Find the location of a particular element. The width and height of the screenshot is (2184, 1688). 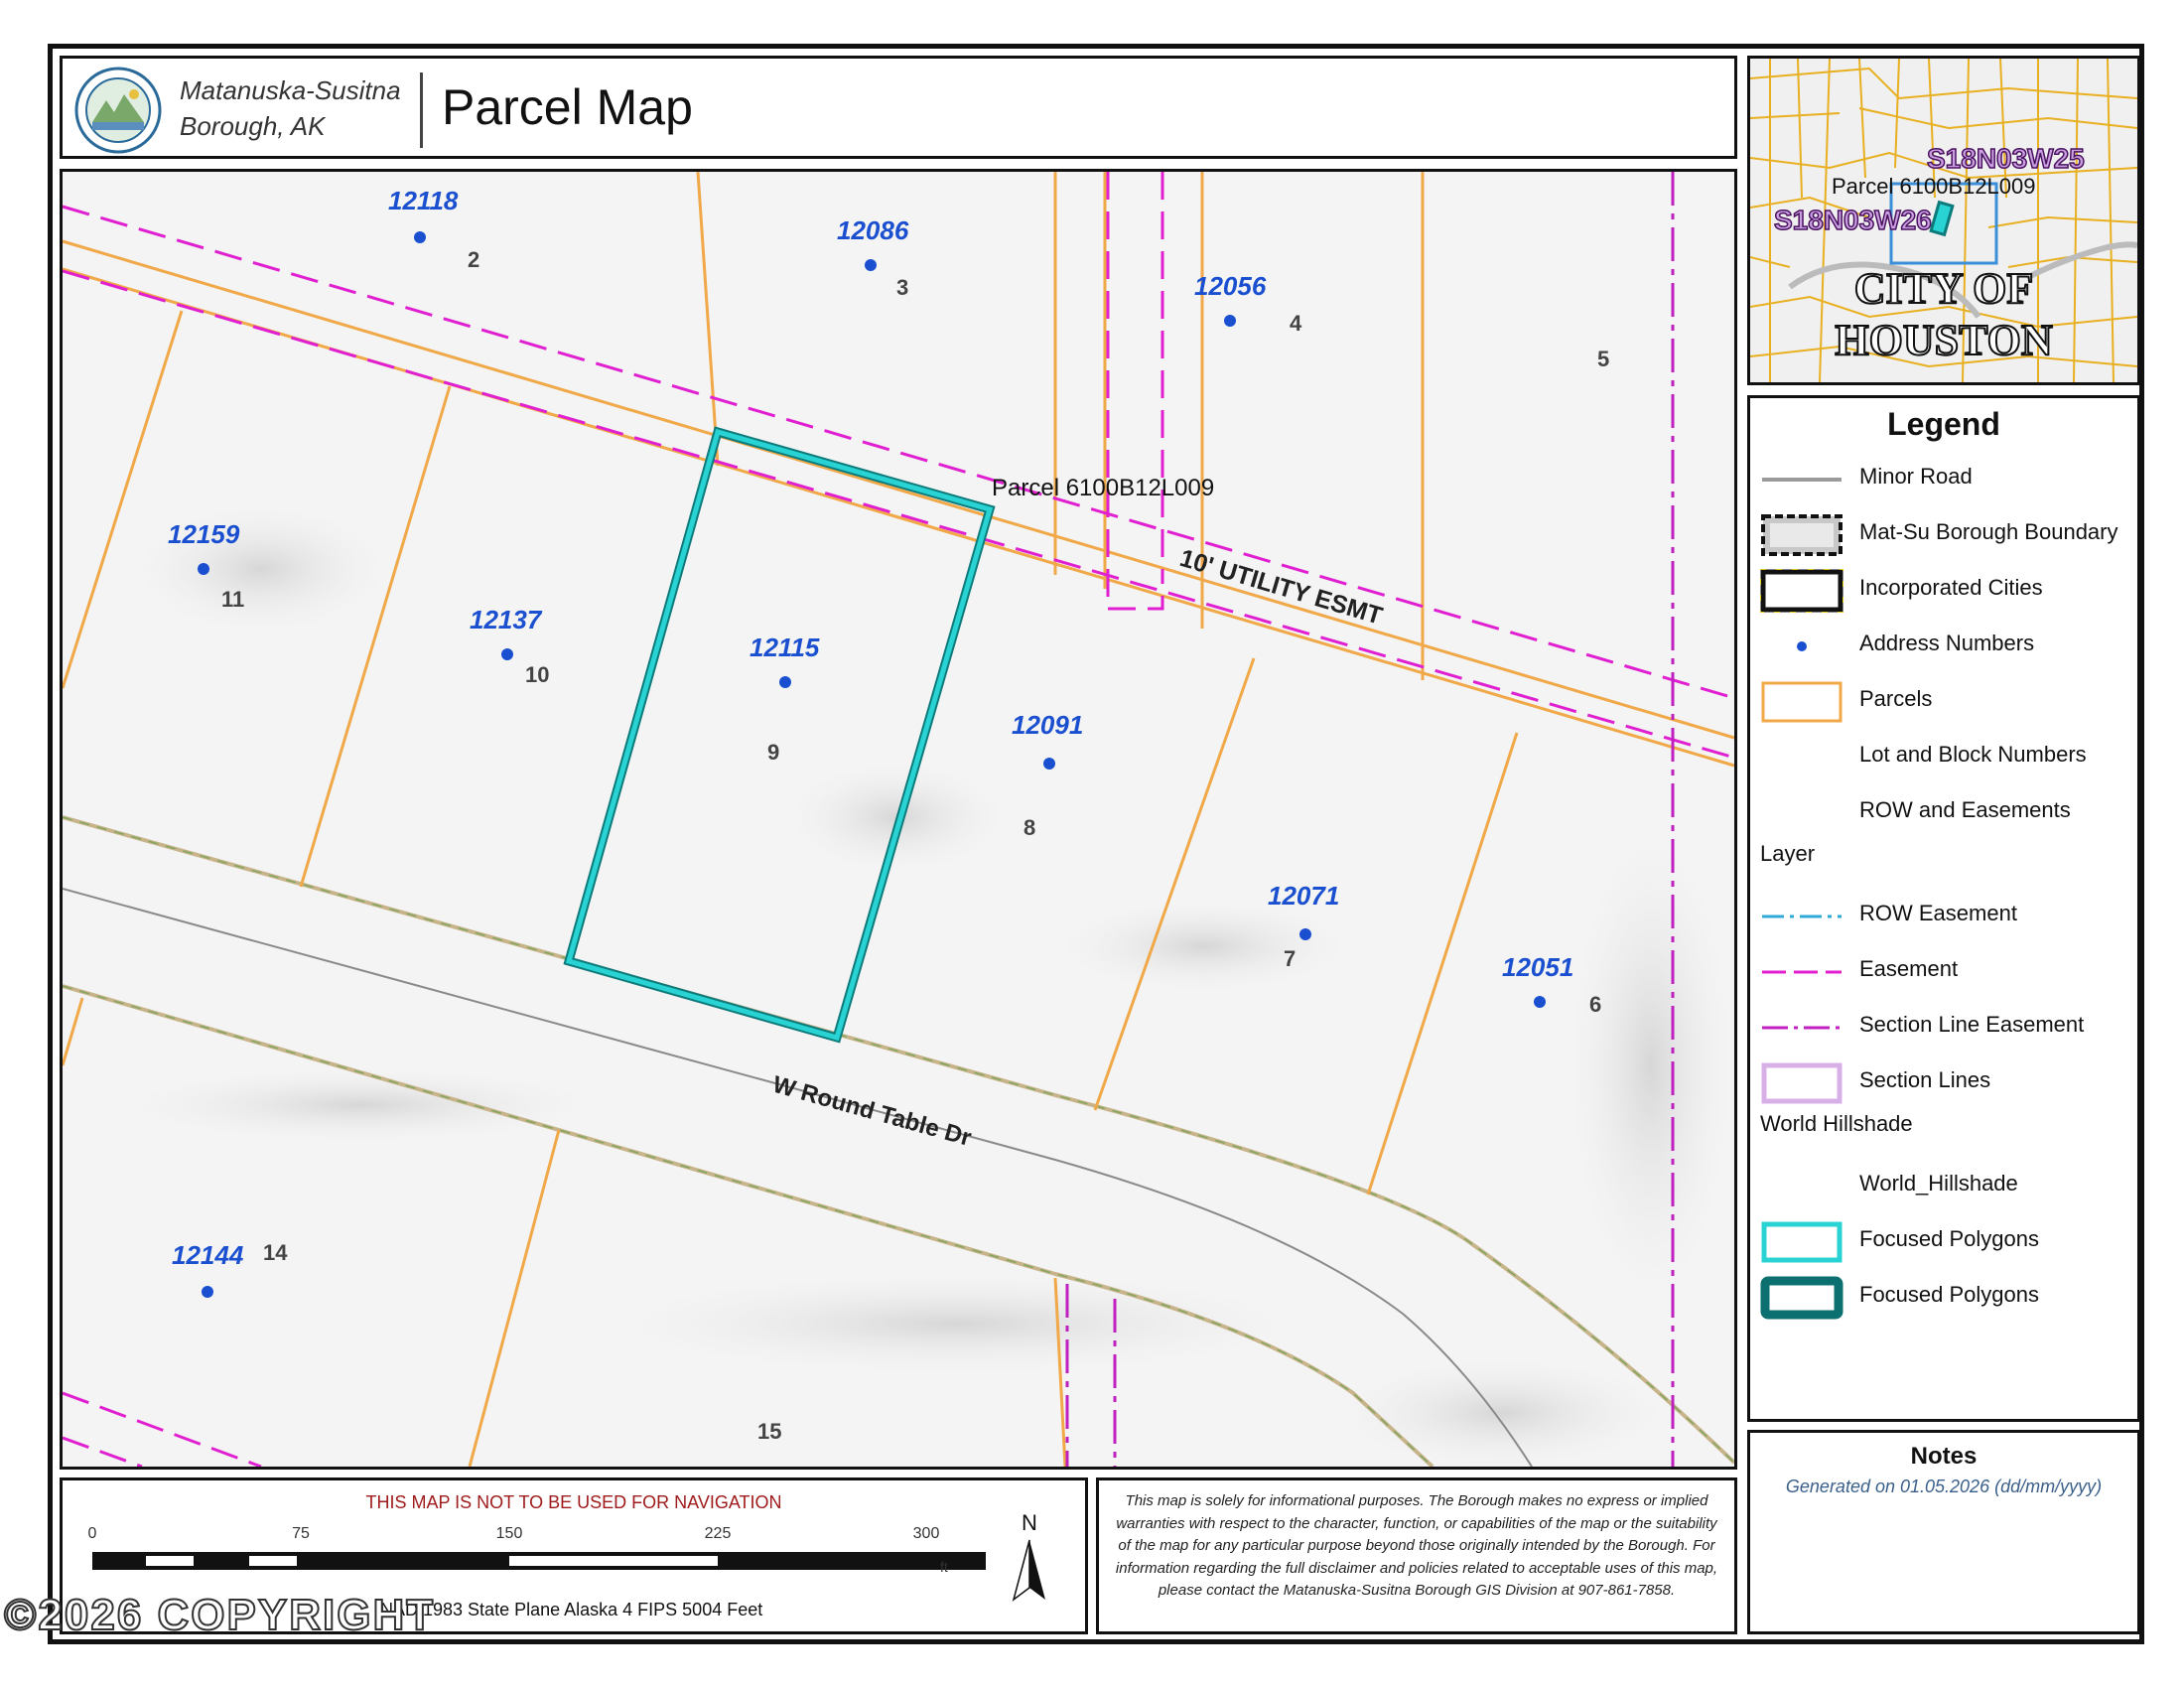

lot-label-7: 7 is located at coordinates (1290, 958).